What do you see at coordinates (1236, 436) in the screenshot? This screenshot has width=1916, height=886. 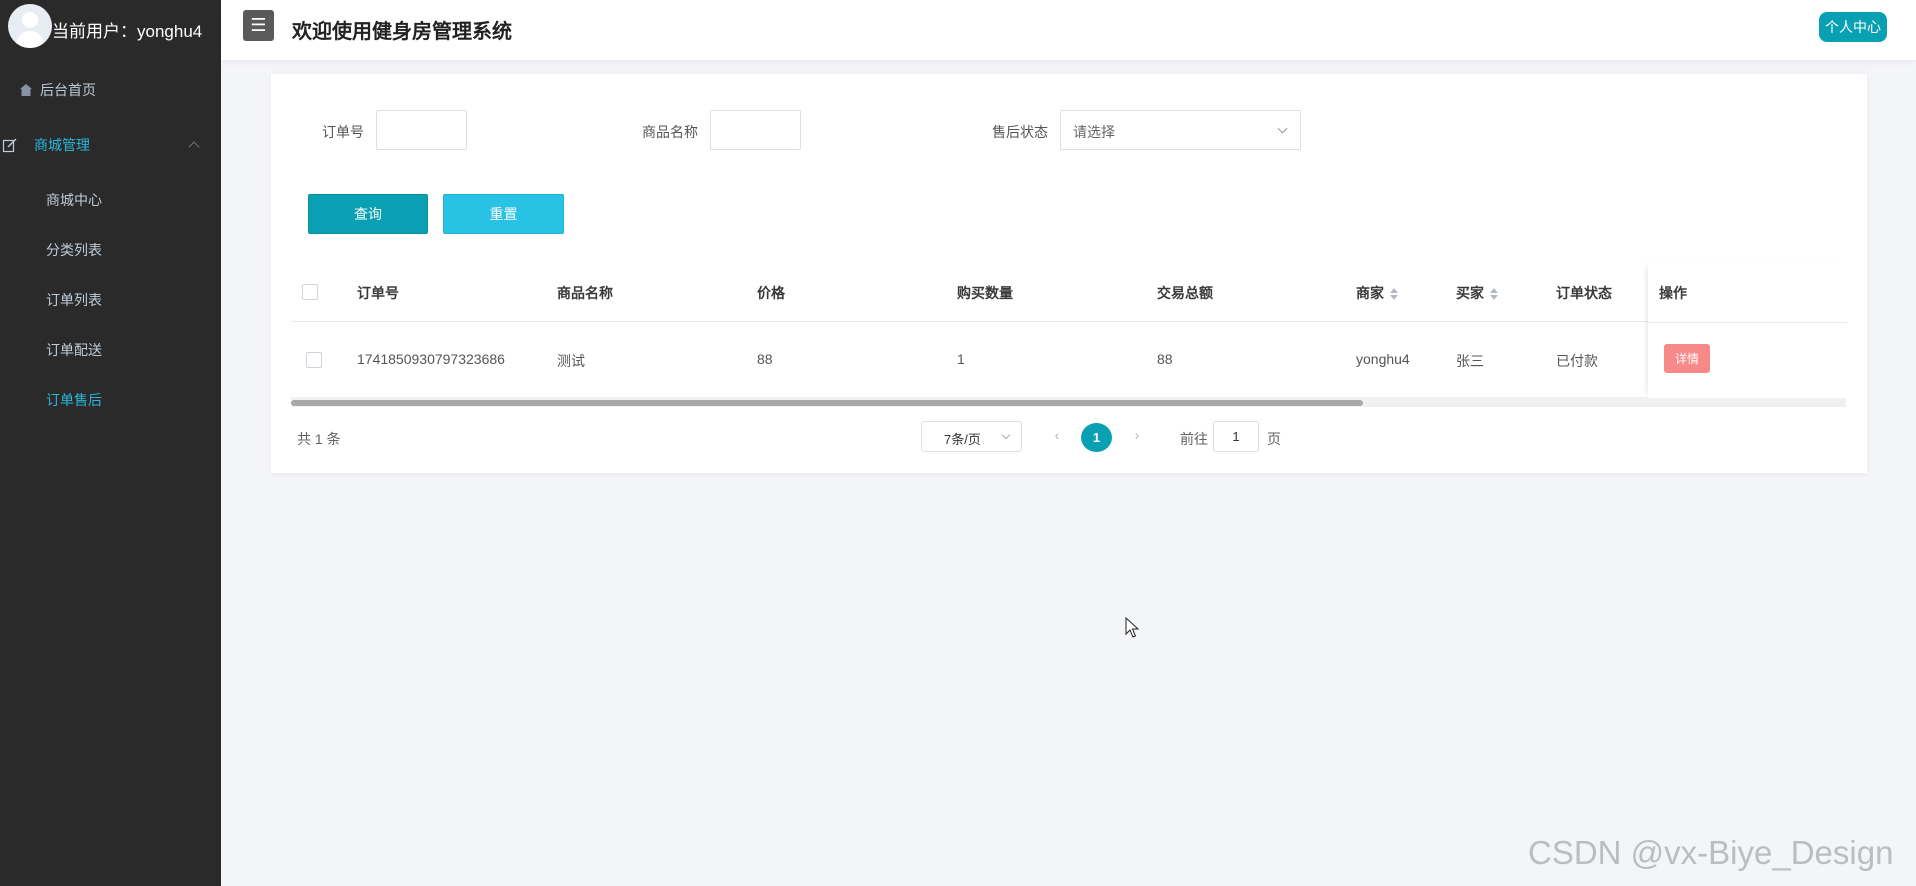 I see `goto-page-input` at bounding box center [1236, 436].